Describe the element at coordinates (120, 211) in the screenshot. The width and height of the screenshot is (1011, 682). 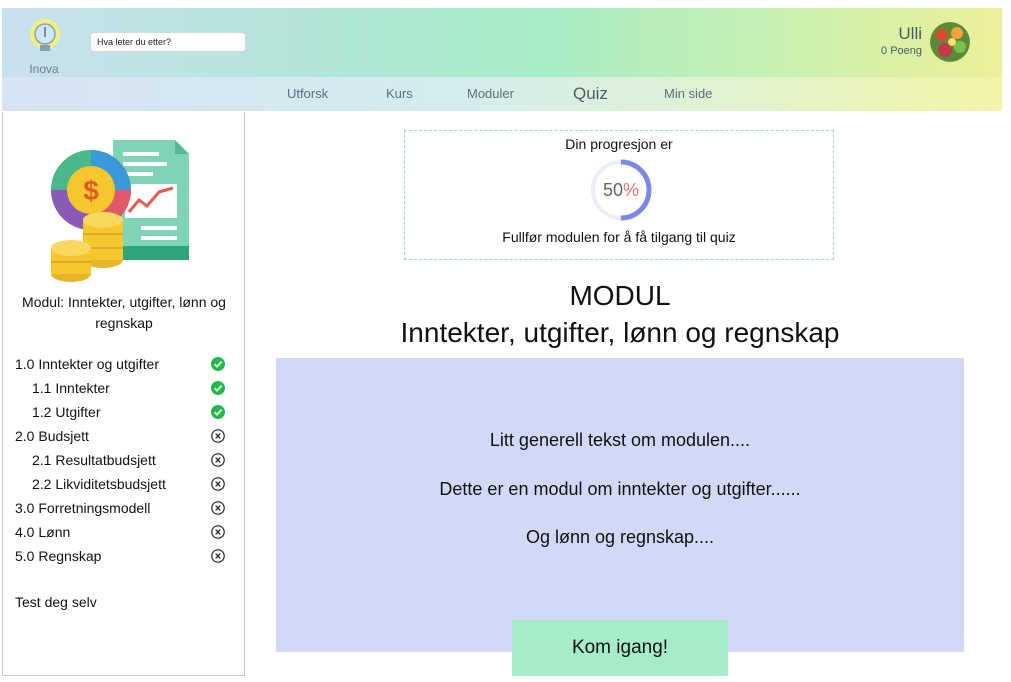
I see `finance-illustration: $` at that location.